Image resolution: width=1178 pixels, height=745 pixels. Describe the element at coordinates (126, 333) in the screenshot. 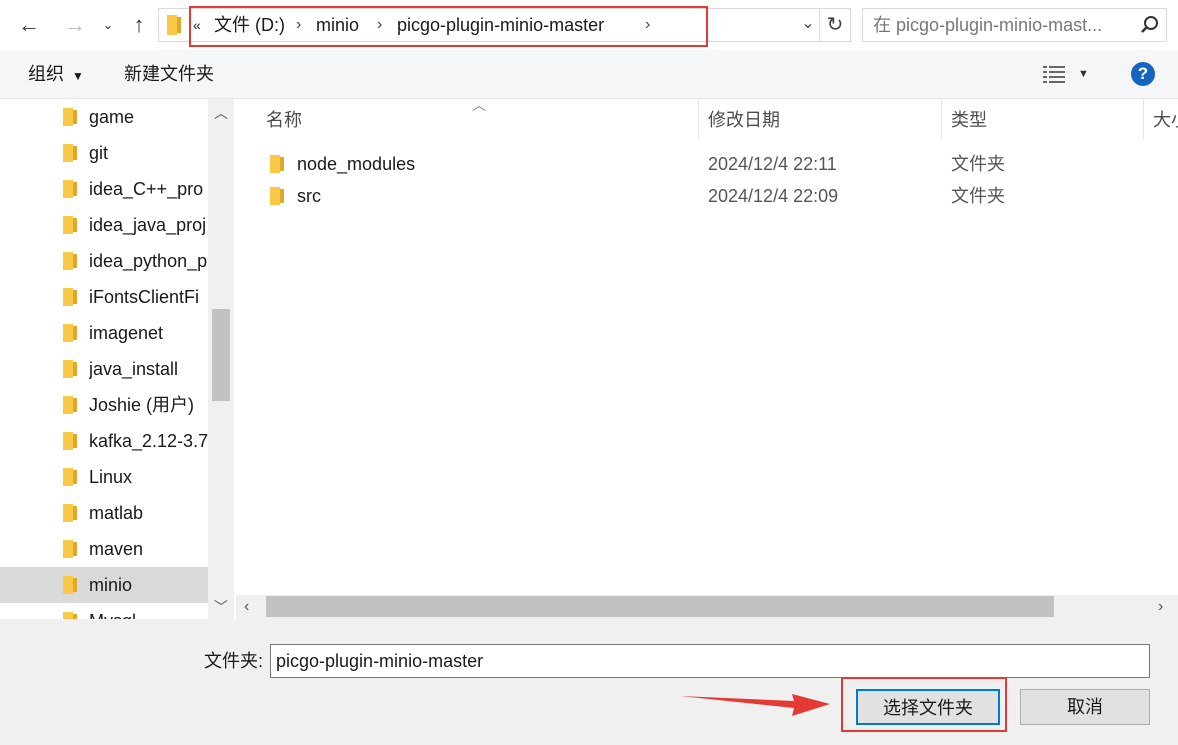

I see `nav-item-label: imagenet` at that location.